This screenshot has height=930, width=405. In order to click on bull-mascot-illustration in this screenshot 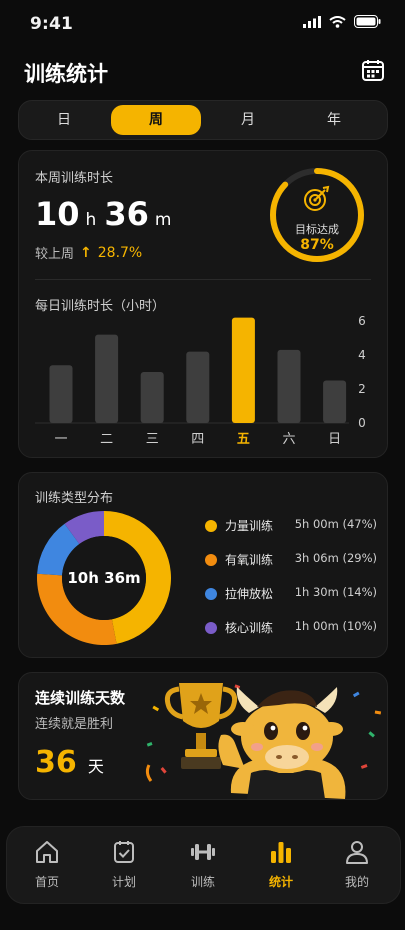, I will do `click(263, 741)`.